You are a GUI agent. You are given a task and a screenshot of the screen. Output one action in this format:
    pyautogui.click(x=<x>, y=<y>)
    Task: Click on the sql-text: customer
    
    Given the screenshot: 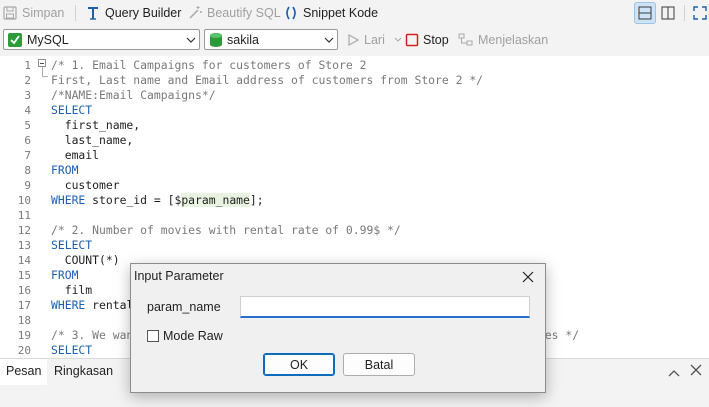 What is the action you would take?
    pyautogui.click(x=85, y=185)
    